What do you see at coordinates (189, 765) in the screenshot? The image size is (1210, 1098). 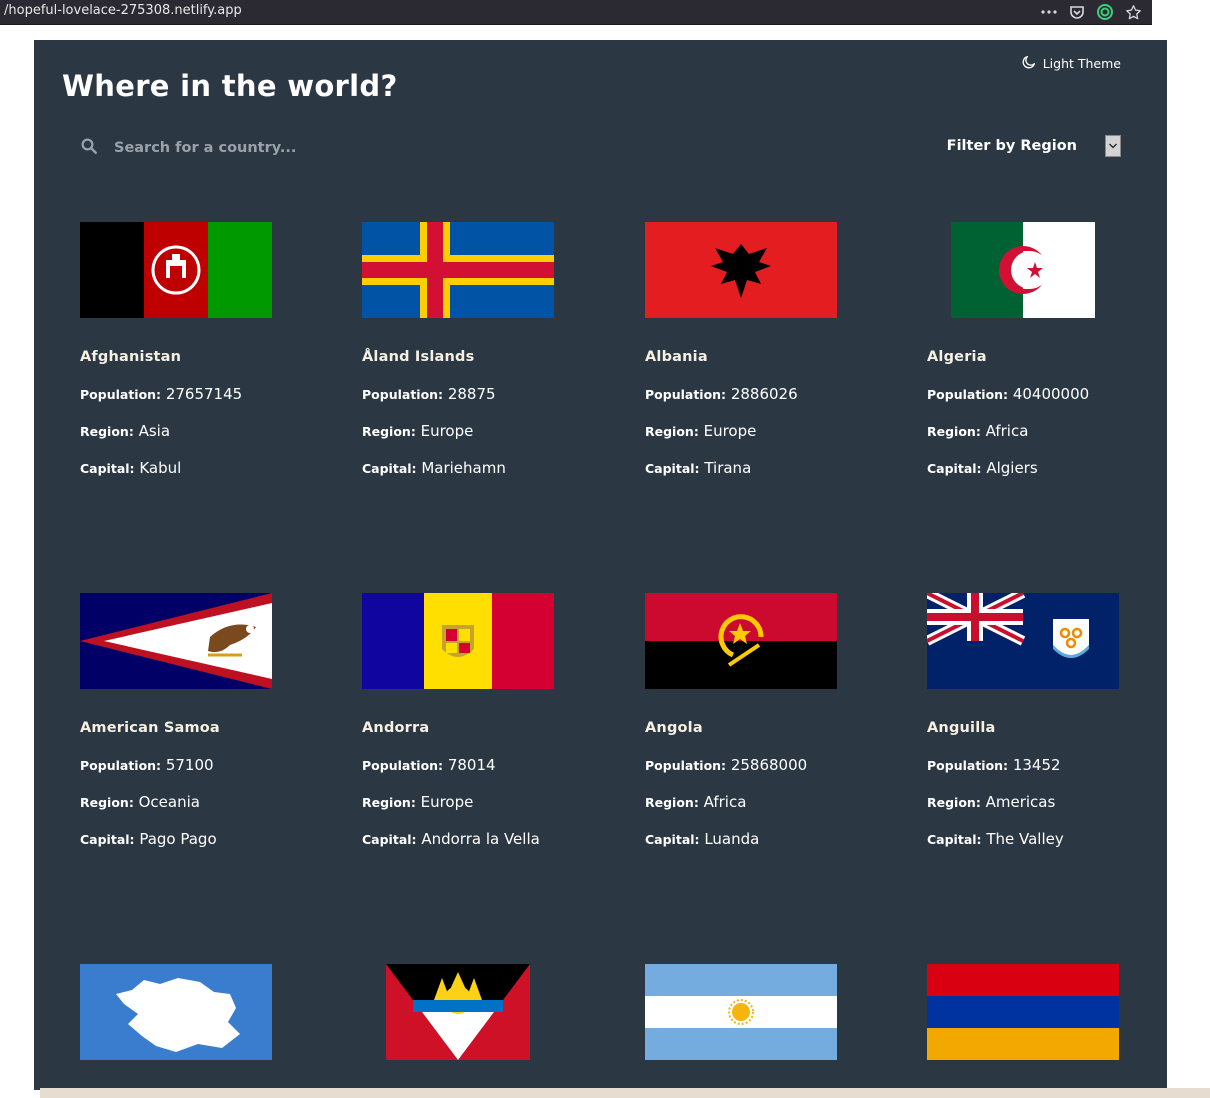 I see `population-value: 57100` at bounding box center [189, 765].